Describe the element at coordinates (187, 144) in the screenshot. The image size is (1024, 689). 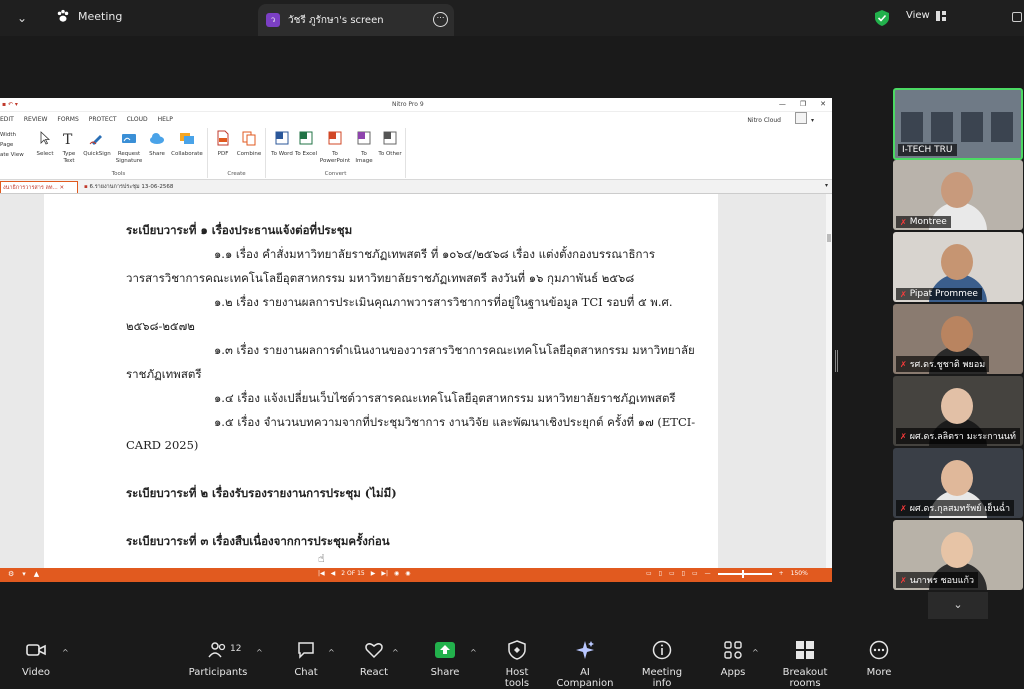
I see `collaborate-button: Collaborate` at that location.